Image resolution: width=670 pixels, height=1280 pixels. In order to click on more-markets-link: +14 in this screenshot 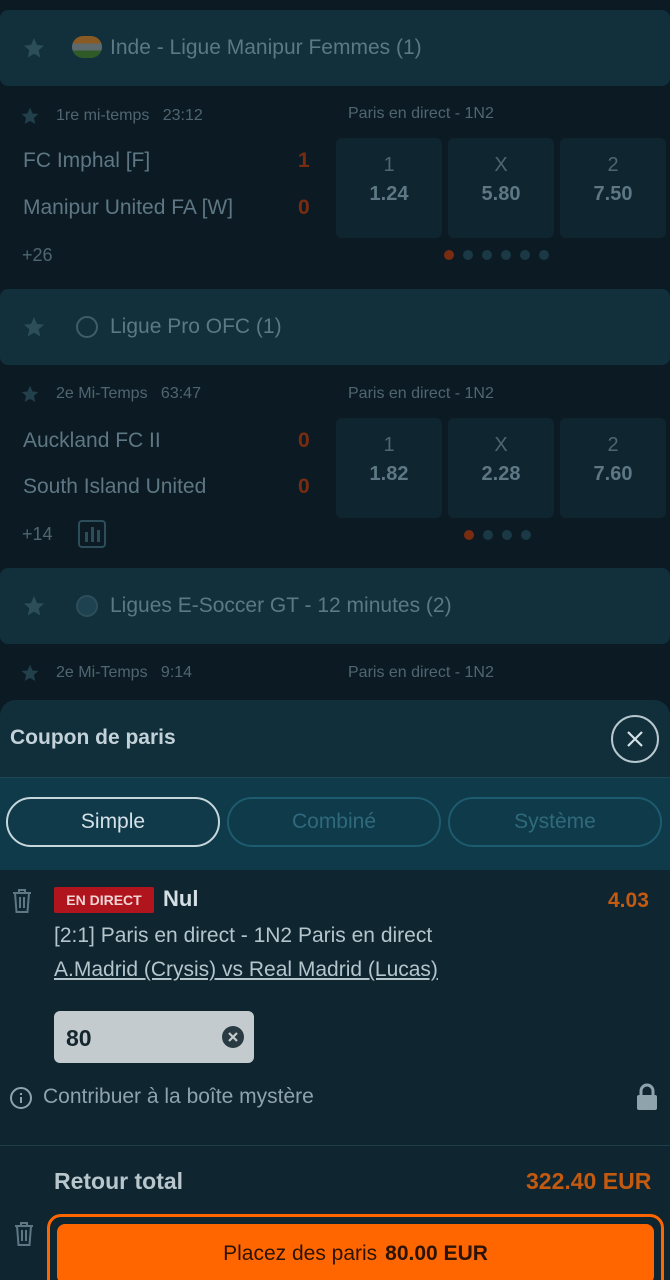, I will do `click(37, 534)`.